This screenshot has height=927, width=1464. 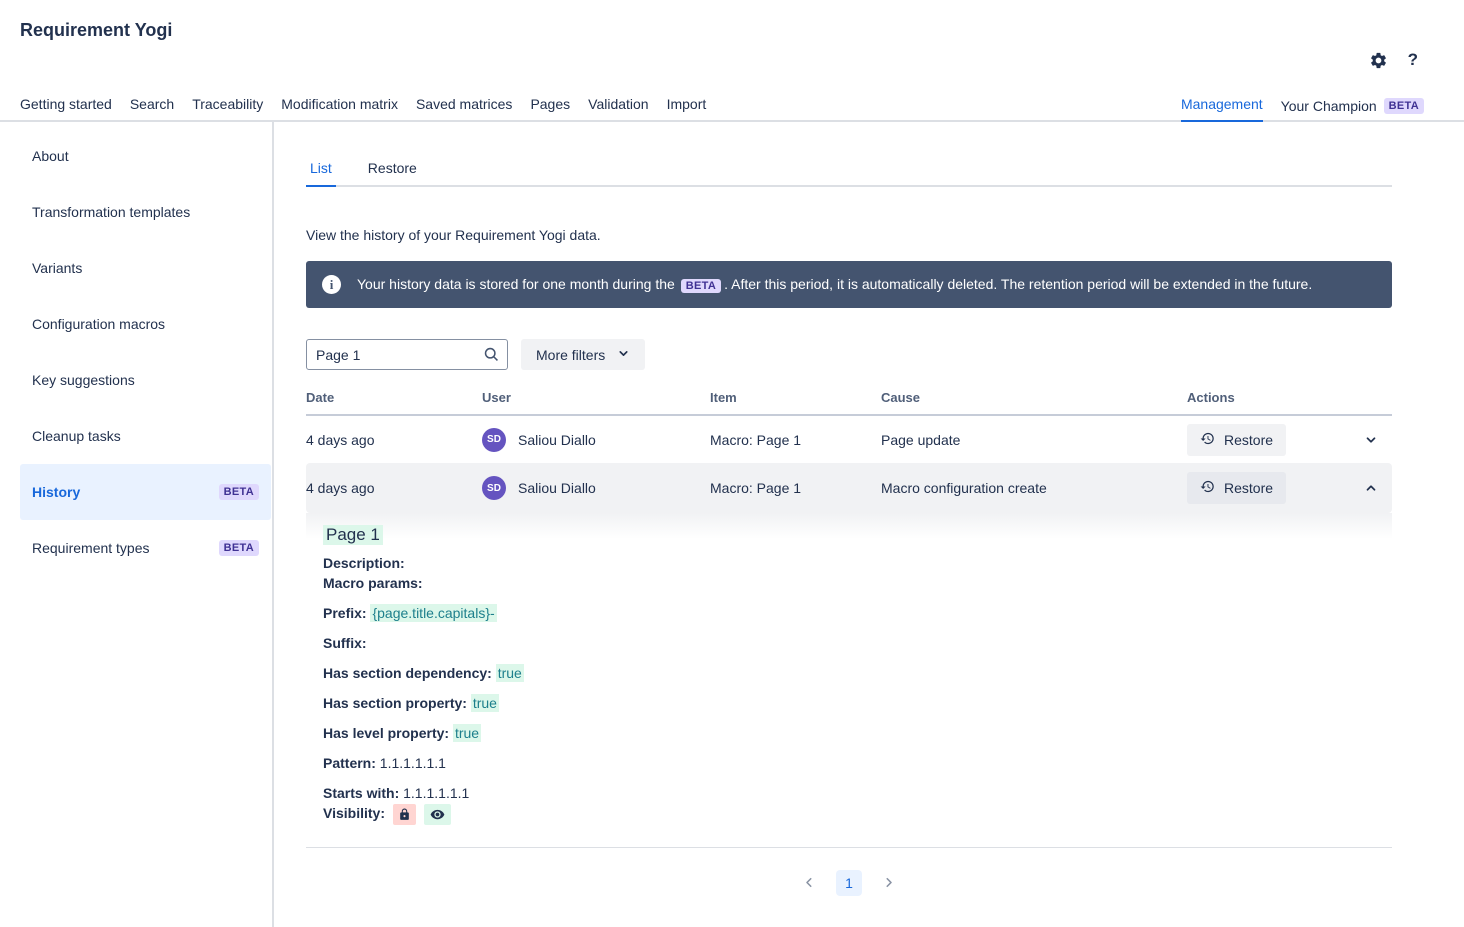 What do you see at coordinates (888, 882) in the screenshot?
I see `chevron-right-icon` at bounding box center [888, 882].